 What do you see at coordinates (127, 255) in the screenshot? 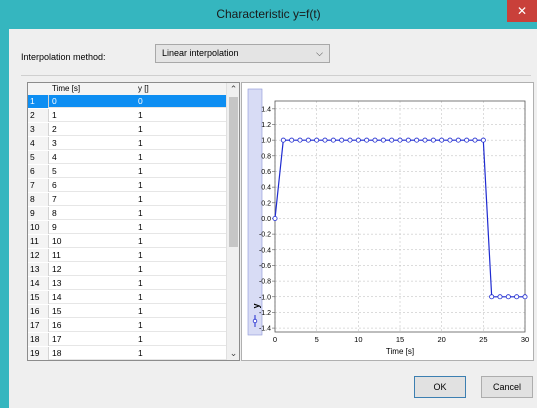
I see `table-row: 12 11 1` at bounding box center [127, 255].